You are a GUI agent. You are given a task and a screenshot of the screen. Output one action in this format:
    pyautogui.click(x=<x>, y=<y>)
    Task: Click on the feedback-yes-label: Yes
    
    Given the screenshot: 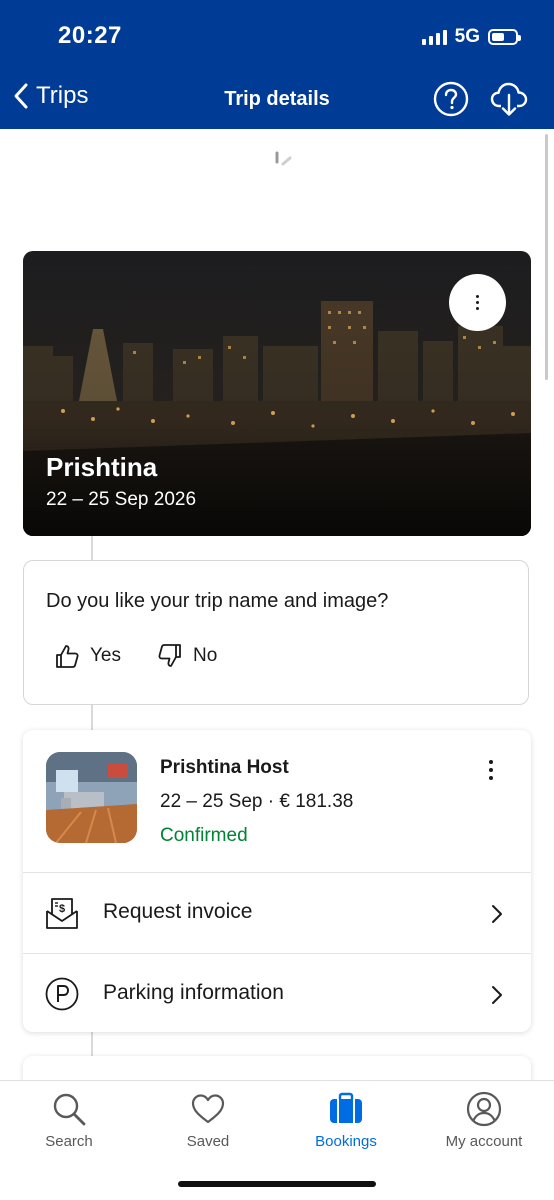 What is the action you would take?
    pyautogui.click(x=105, y=655)
    